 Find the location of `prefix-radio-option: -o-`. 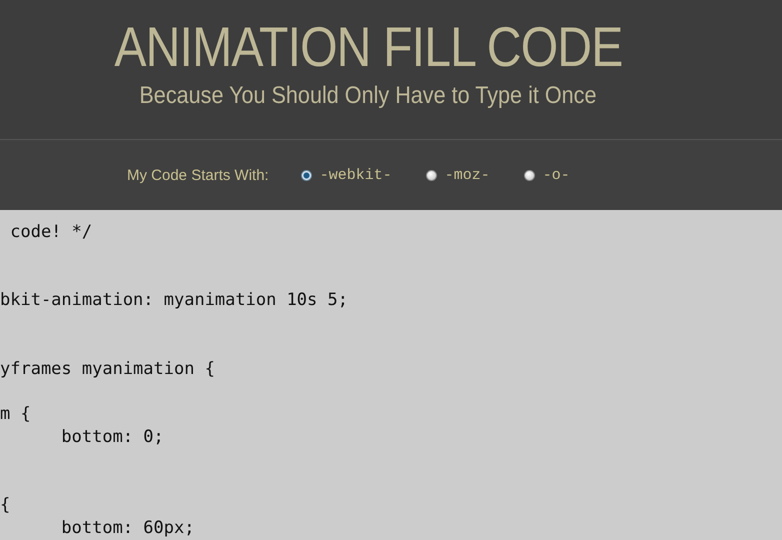

prefix-radio-option: -o- is located at coordinates (547, 175).